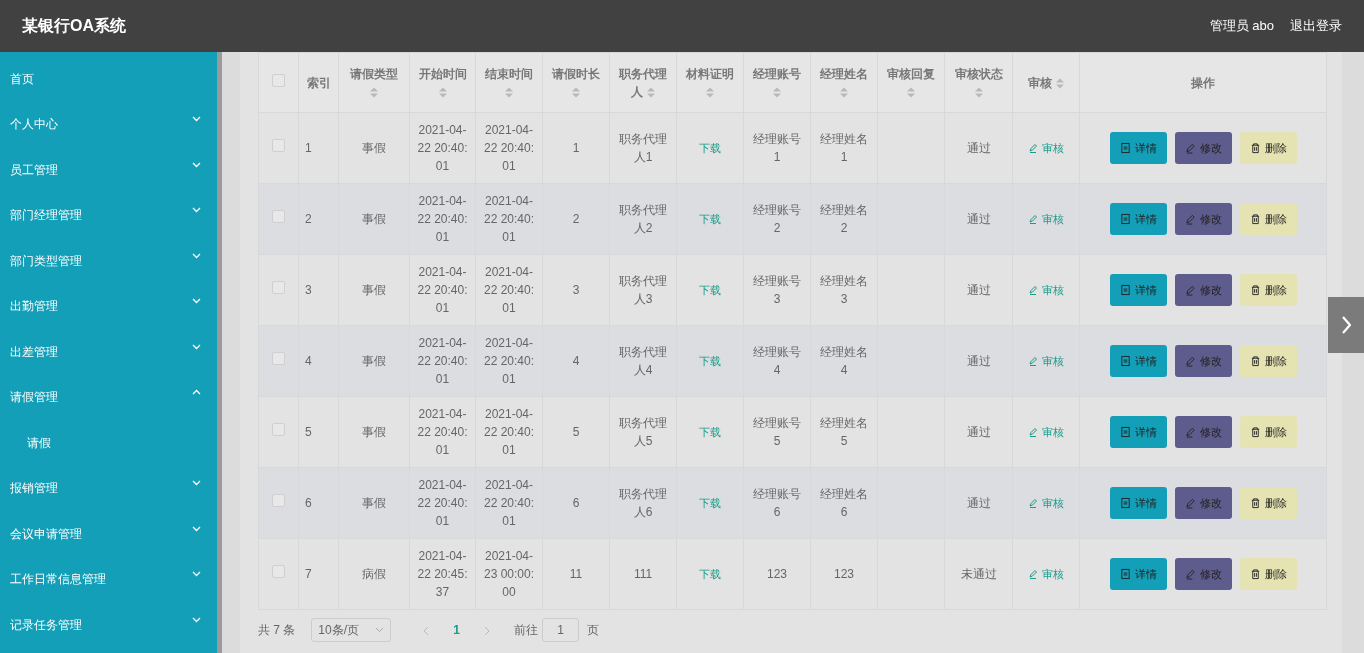 Image resolution: width=1364 pixels, height=653 pixels. I want to click on sidebar-item: 部门经理管理, so click(108, 215).